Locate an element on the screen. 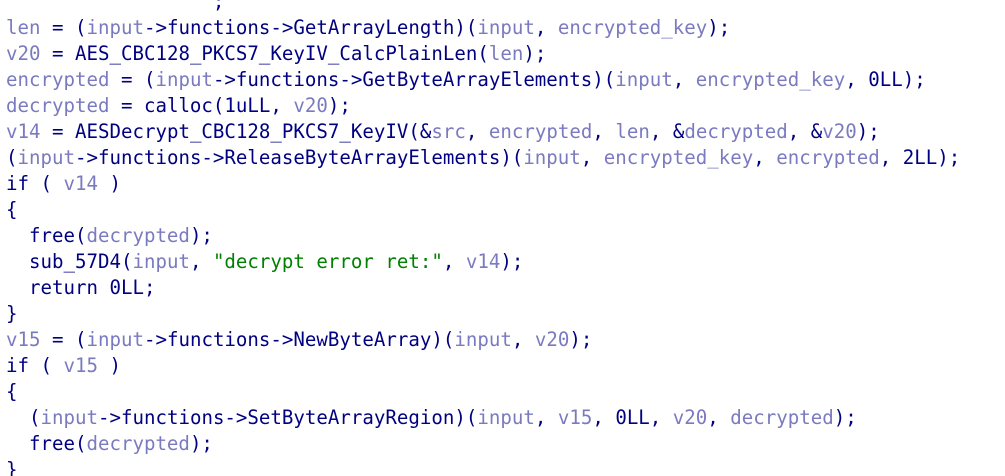 This screenshot has height=476, width=1005. code-line: decrypted = calloc(1uLL, v20); is located at coordinates (483, 106).